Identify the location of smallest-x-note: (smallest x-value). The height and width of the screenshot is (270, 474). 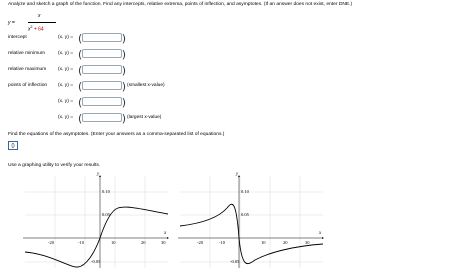
(146, 85).